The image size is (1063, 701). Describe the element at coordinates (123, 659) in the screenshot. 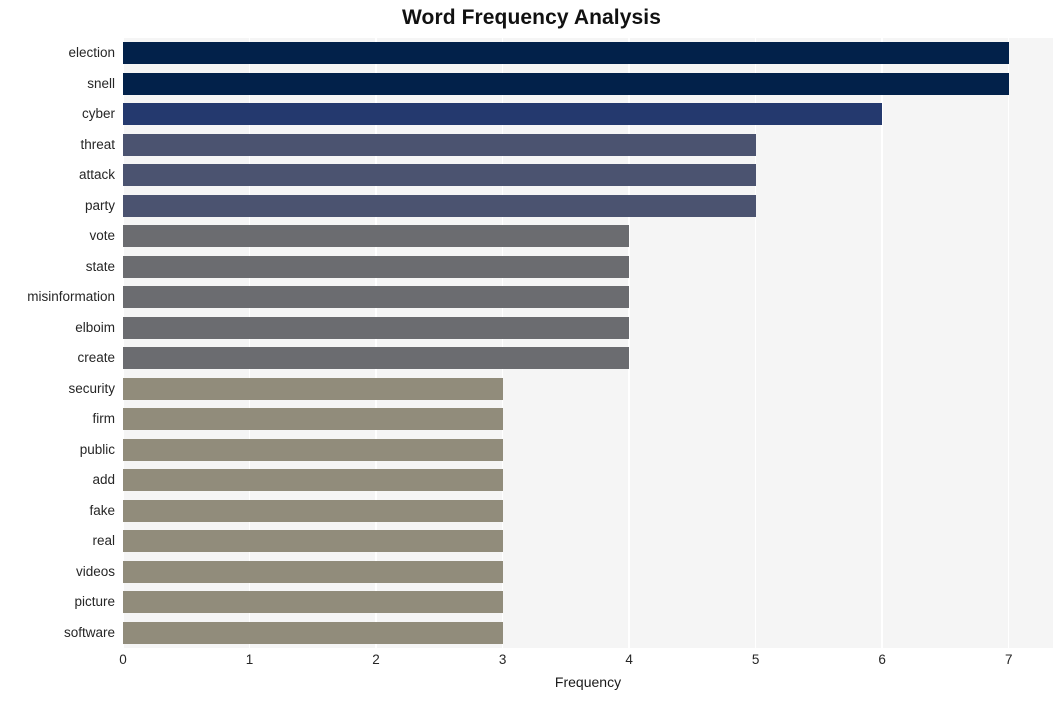

I see `x-axis-tick-label: 0` at that location.